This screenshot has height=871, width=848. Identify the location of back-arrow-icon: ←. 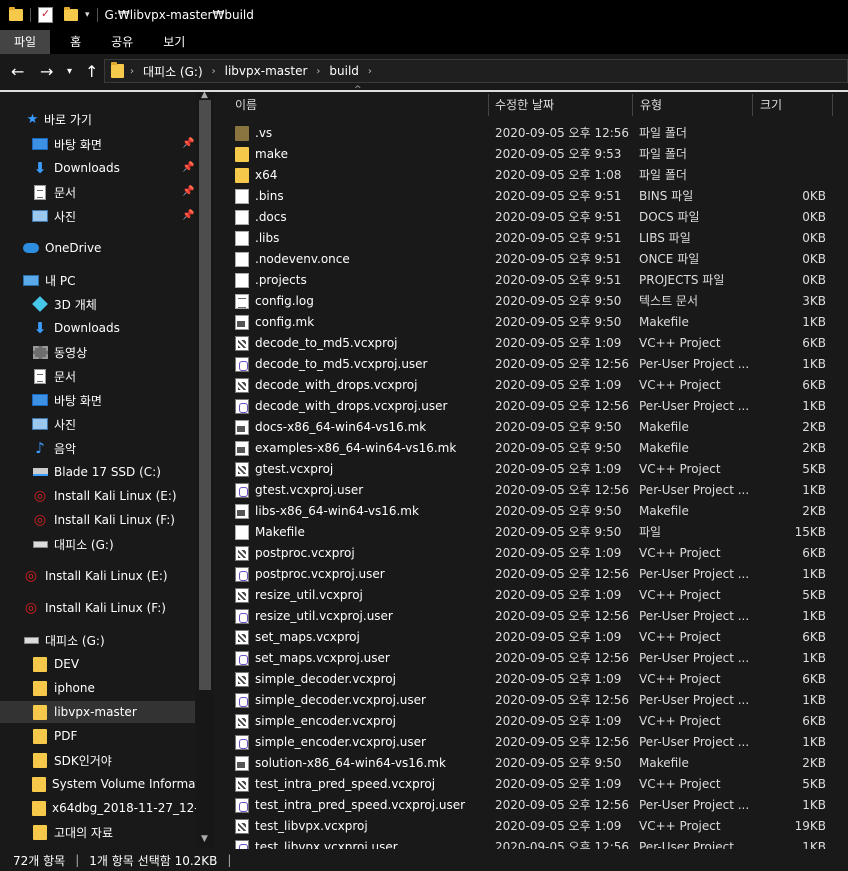
(17, 71).